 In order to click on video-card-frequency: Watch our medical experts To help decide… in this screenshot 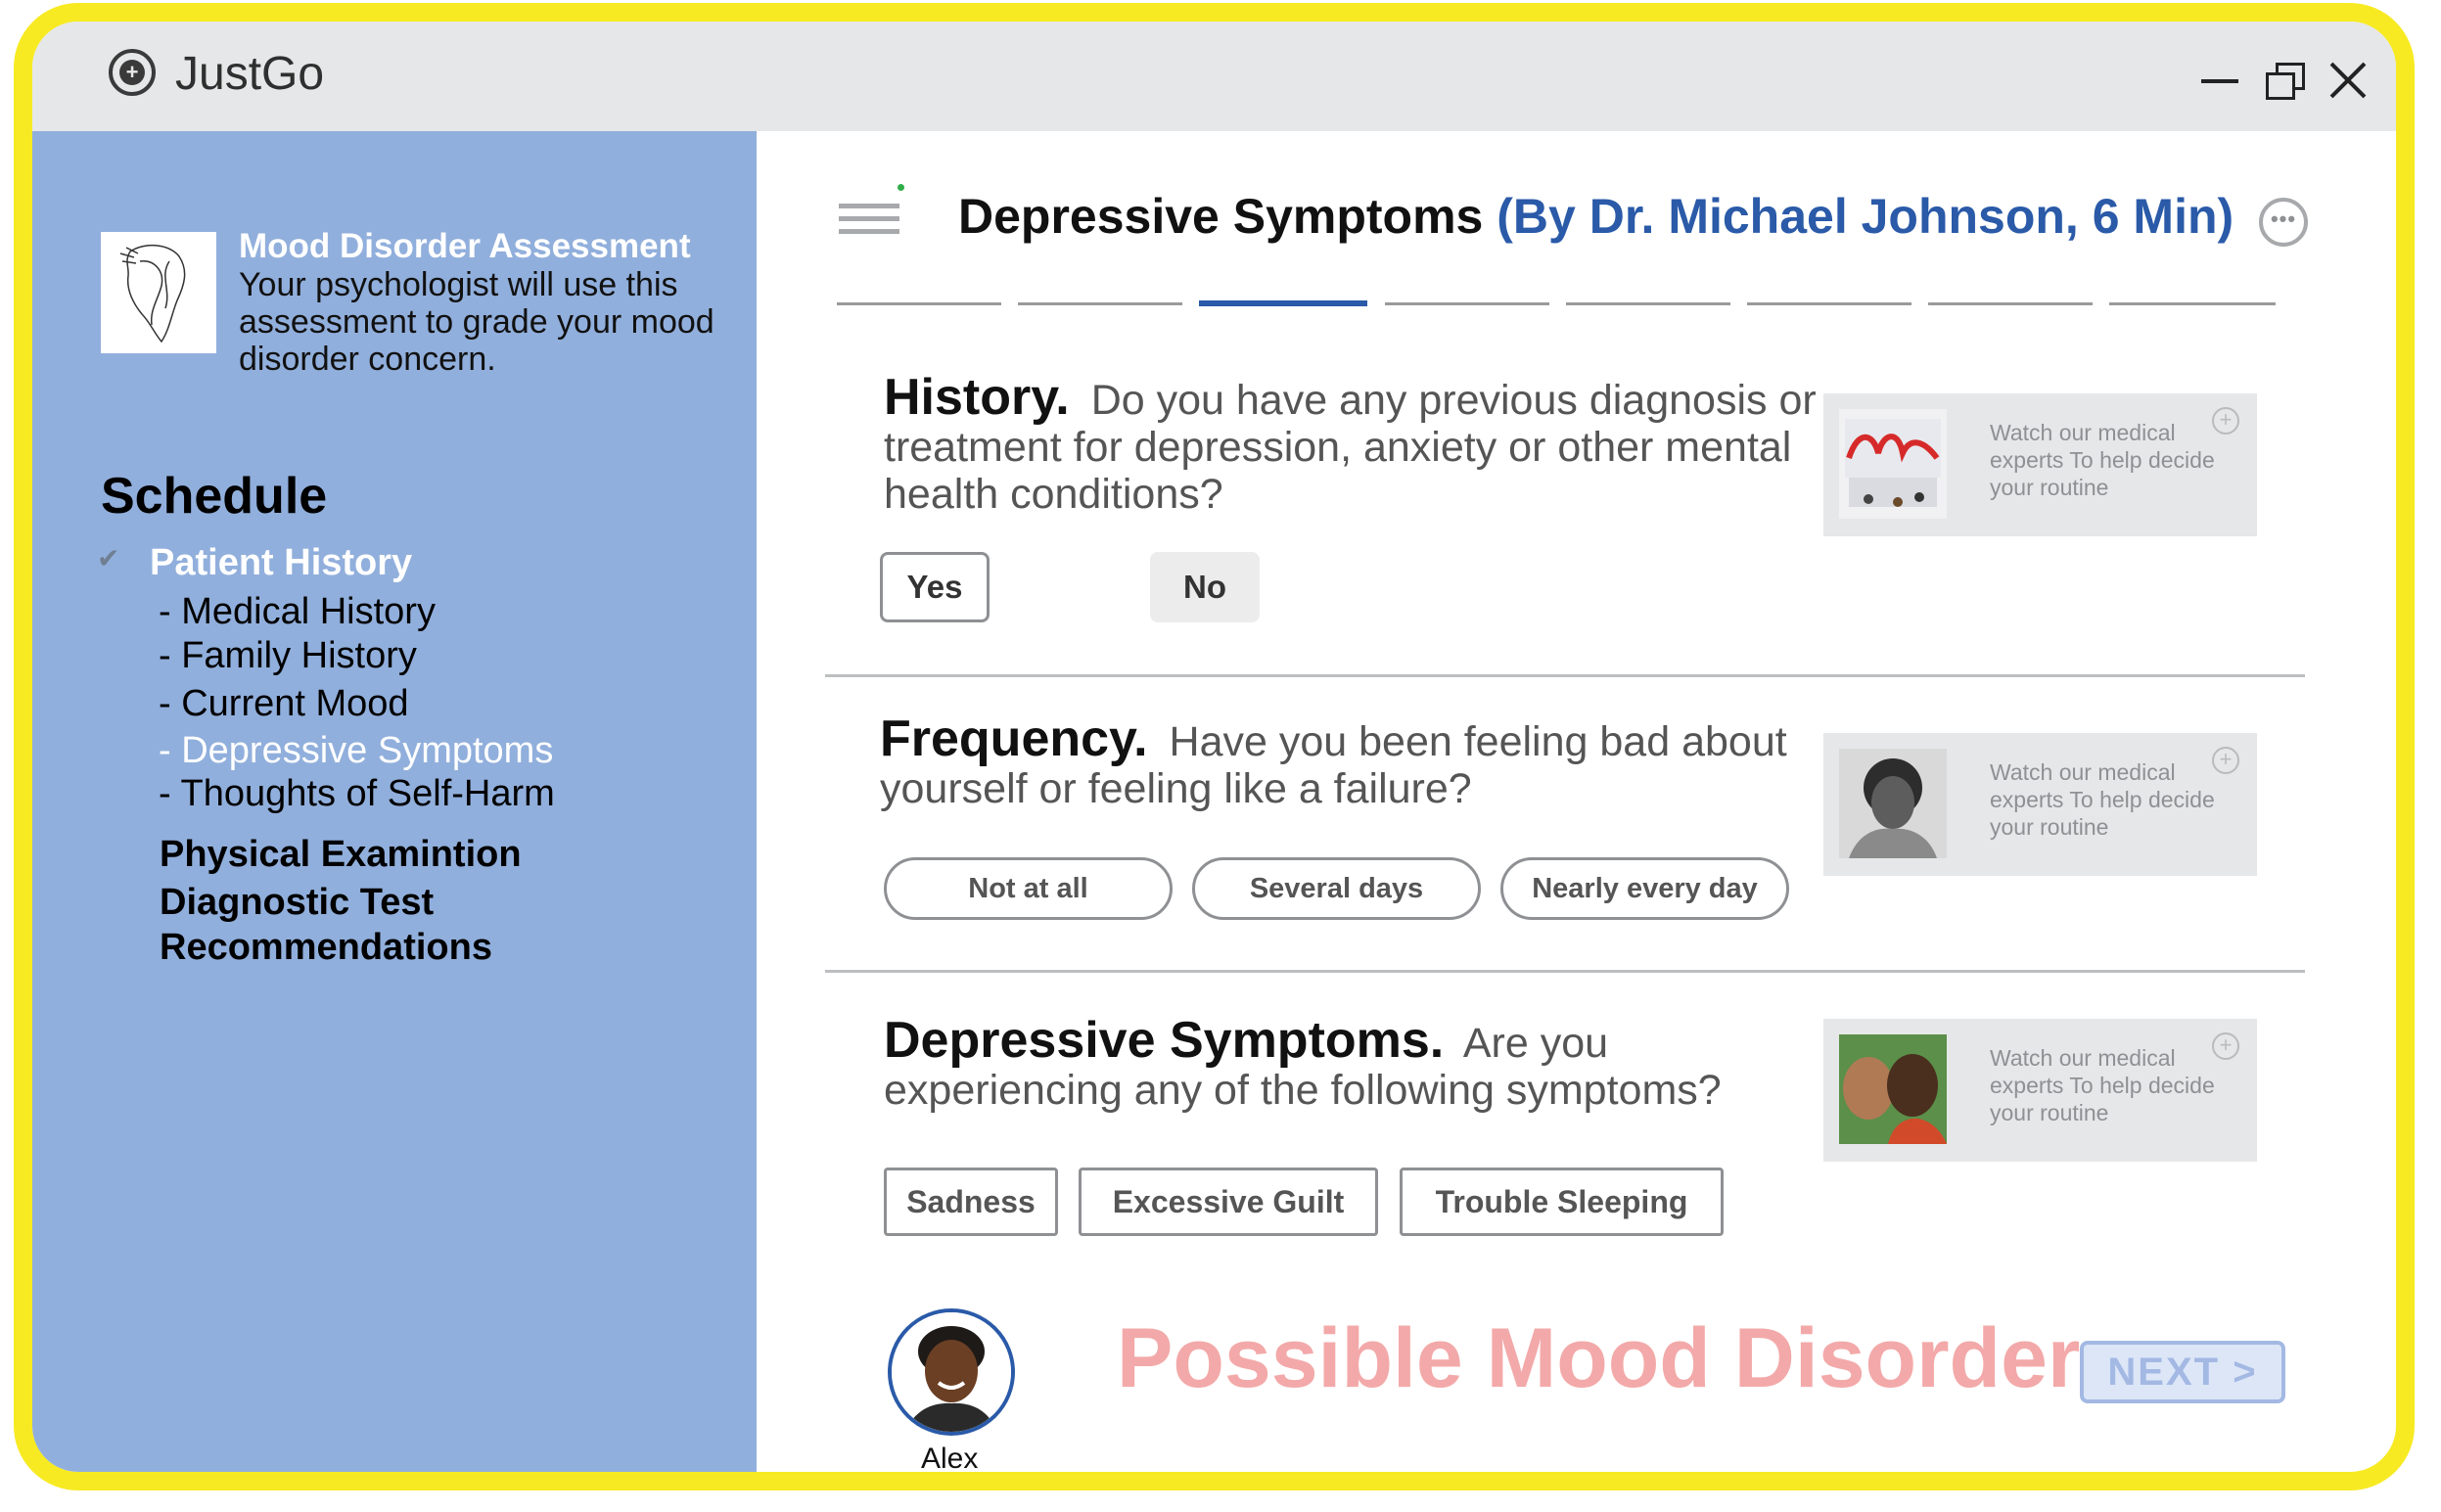, I will do `click(2040, 804)`.